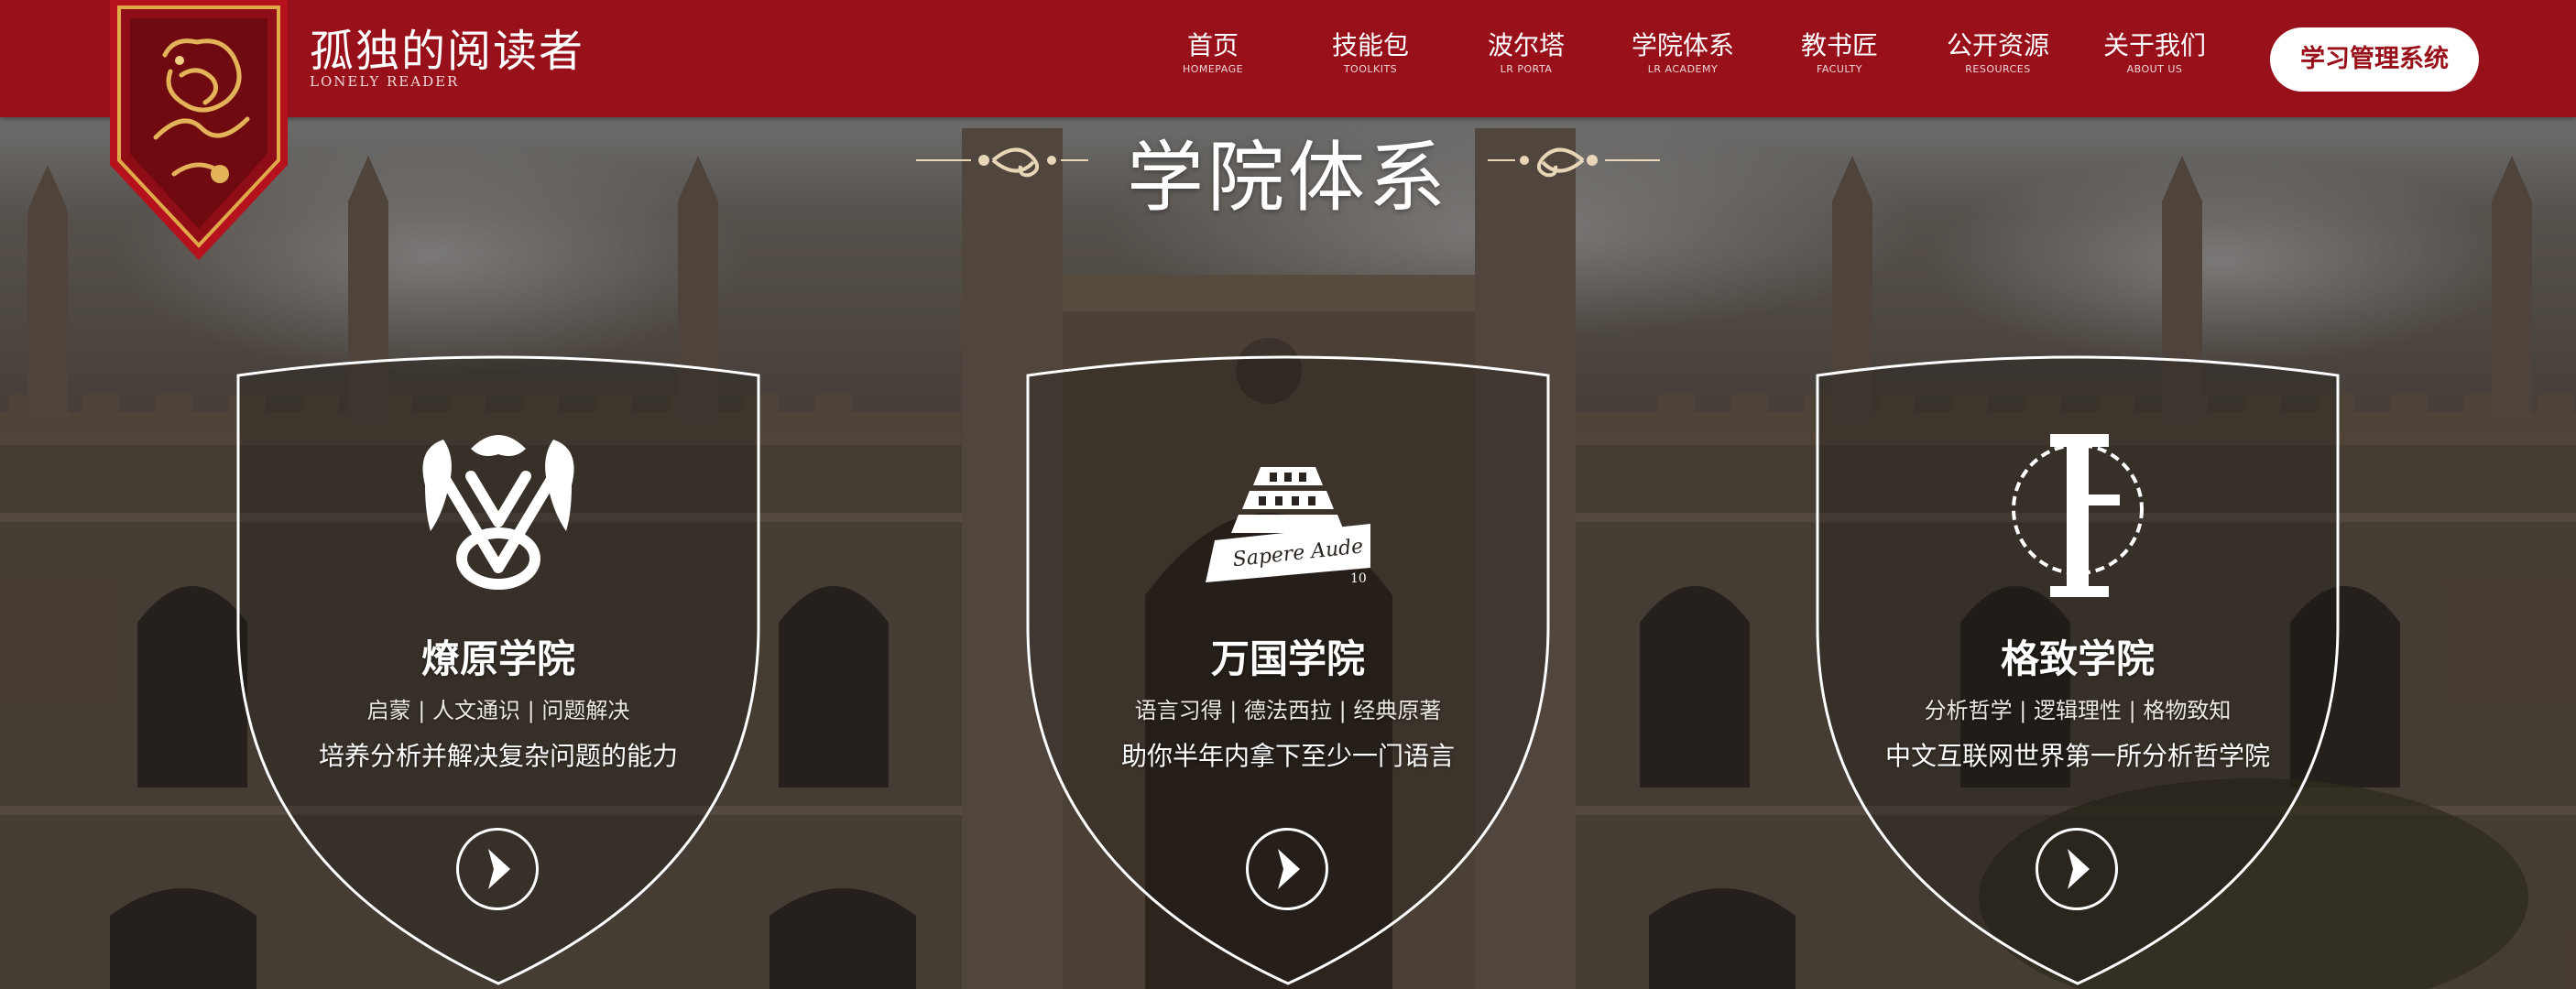 The width and height of the screenshot is (2576, 989). I want to click on nav-item-resources: 公开资源 RESOURCES, so click(1998, 53).